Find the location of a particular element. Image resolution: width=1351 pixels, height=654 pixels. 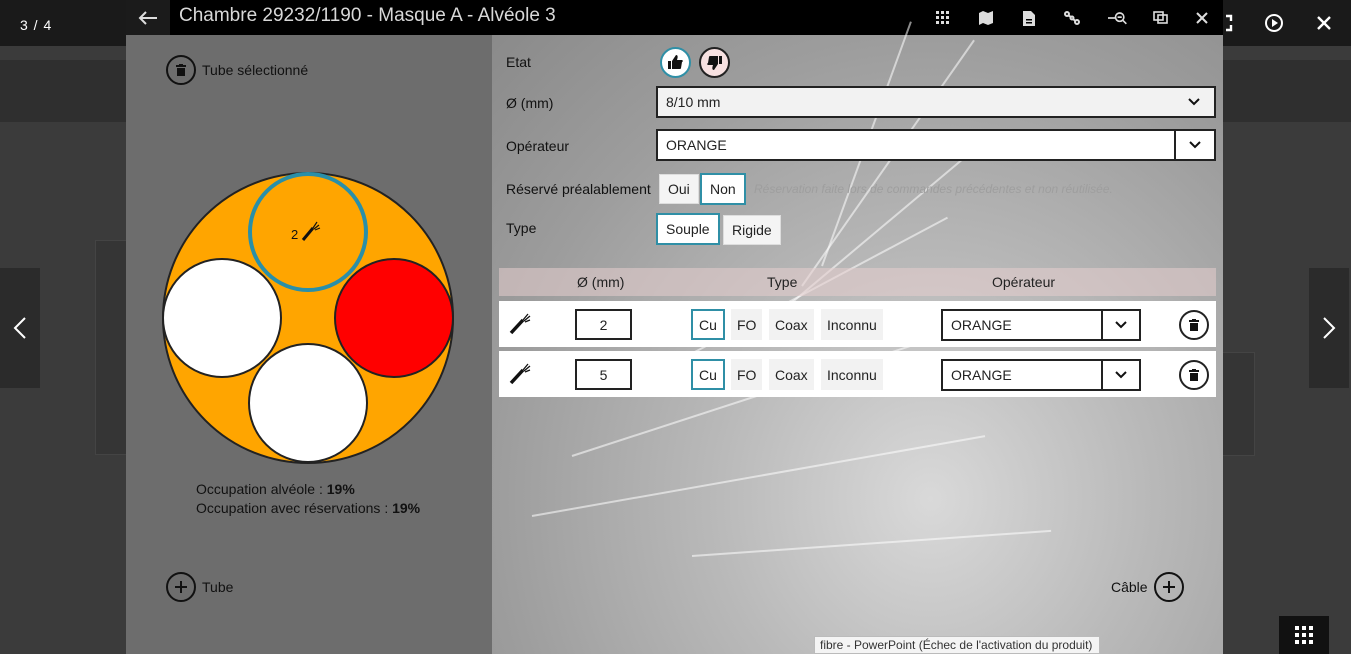

slide-counter: 3 / 4 is located at coordinates (36, 25).